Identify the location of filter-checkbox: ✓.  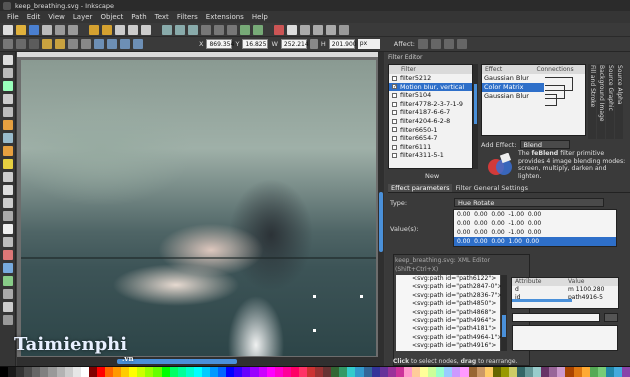
(394, 87).